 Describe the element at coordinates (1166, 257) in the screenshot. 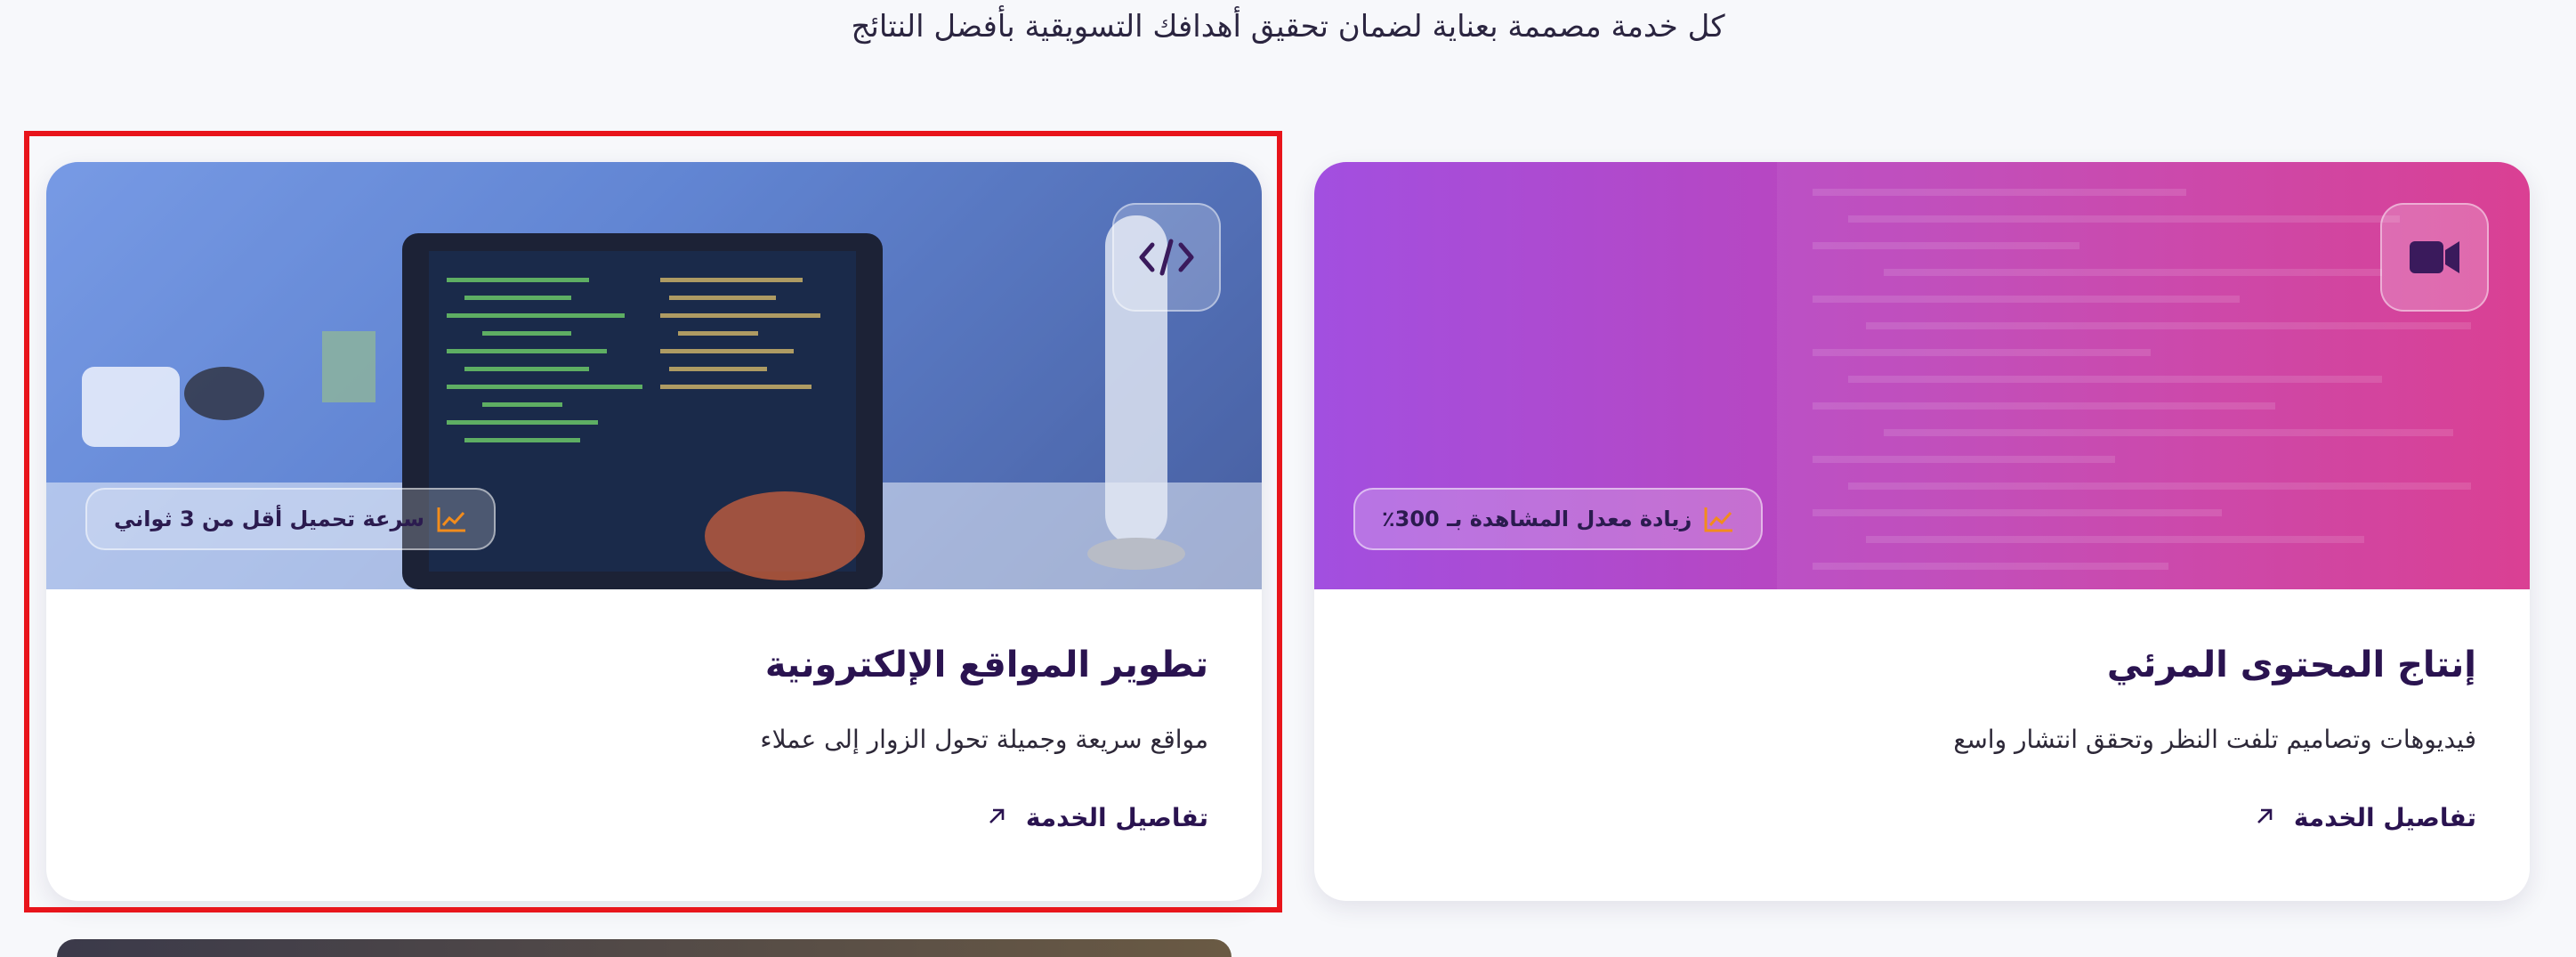

I see `code-icon` at that location.